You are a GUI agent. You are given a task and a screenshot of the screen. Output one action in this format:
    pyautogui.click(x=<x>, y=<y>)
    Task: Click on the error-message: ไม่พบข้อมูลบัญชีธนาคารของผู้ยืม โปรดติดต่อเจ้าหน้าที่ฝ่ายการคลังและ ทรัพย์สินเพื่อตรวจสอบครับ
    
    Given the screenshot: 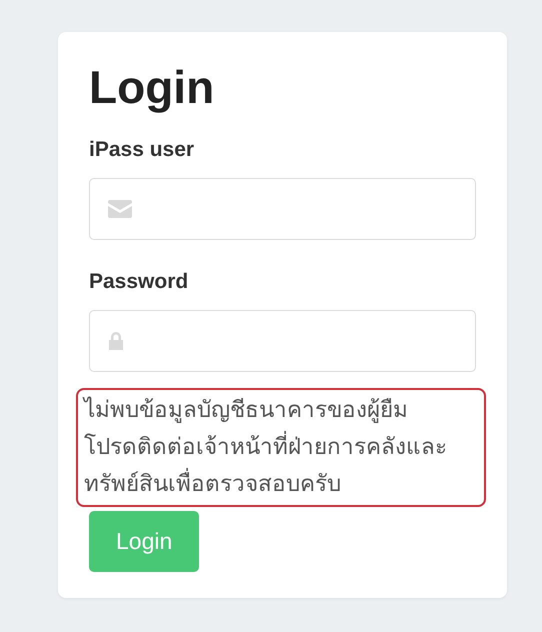 What is the action you would take?
    pyautogui.click(x=281, y=447)
    